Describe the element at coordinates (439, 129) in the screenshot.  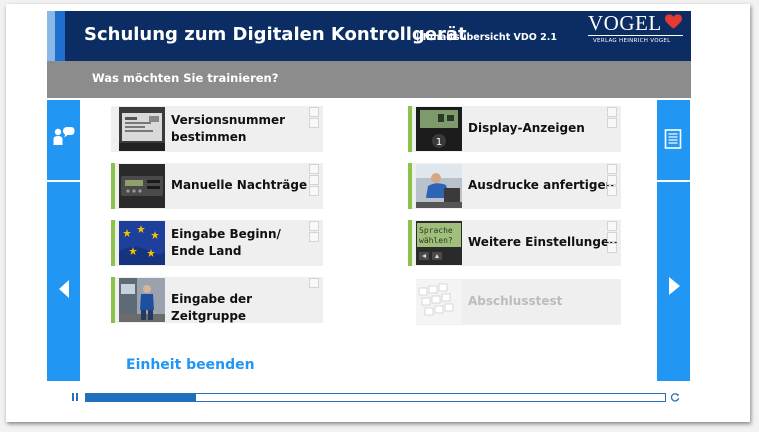
I see `display-photo: 1` at that location.